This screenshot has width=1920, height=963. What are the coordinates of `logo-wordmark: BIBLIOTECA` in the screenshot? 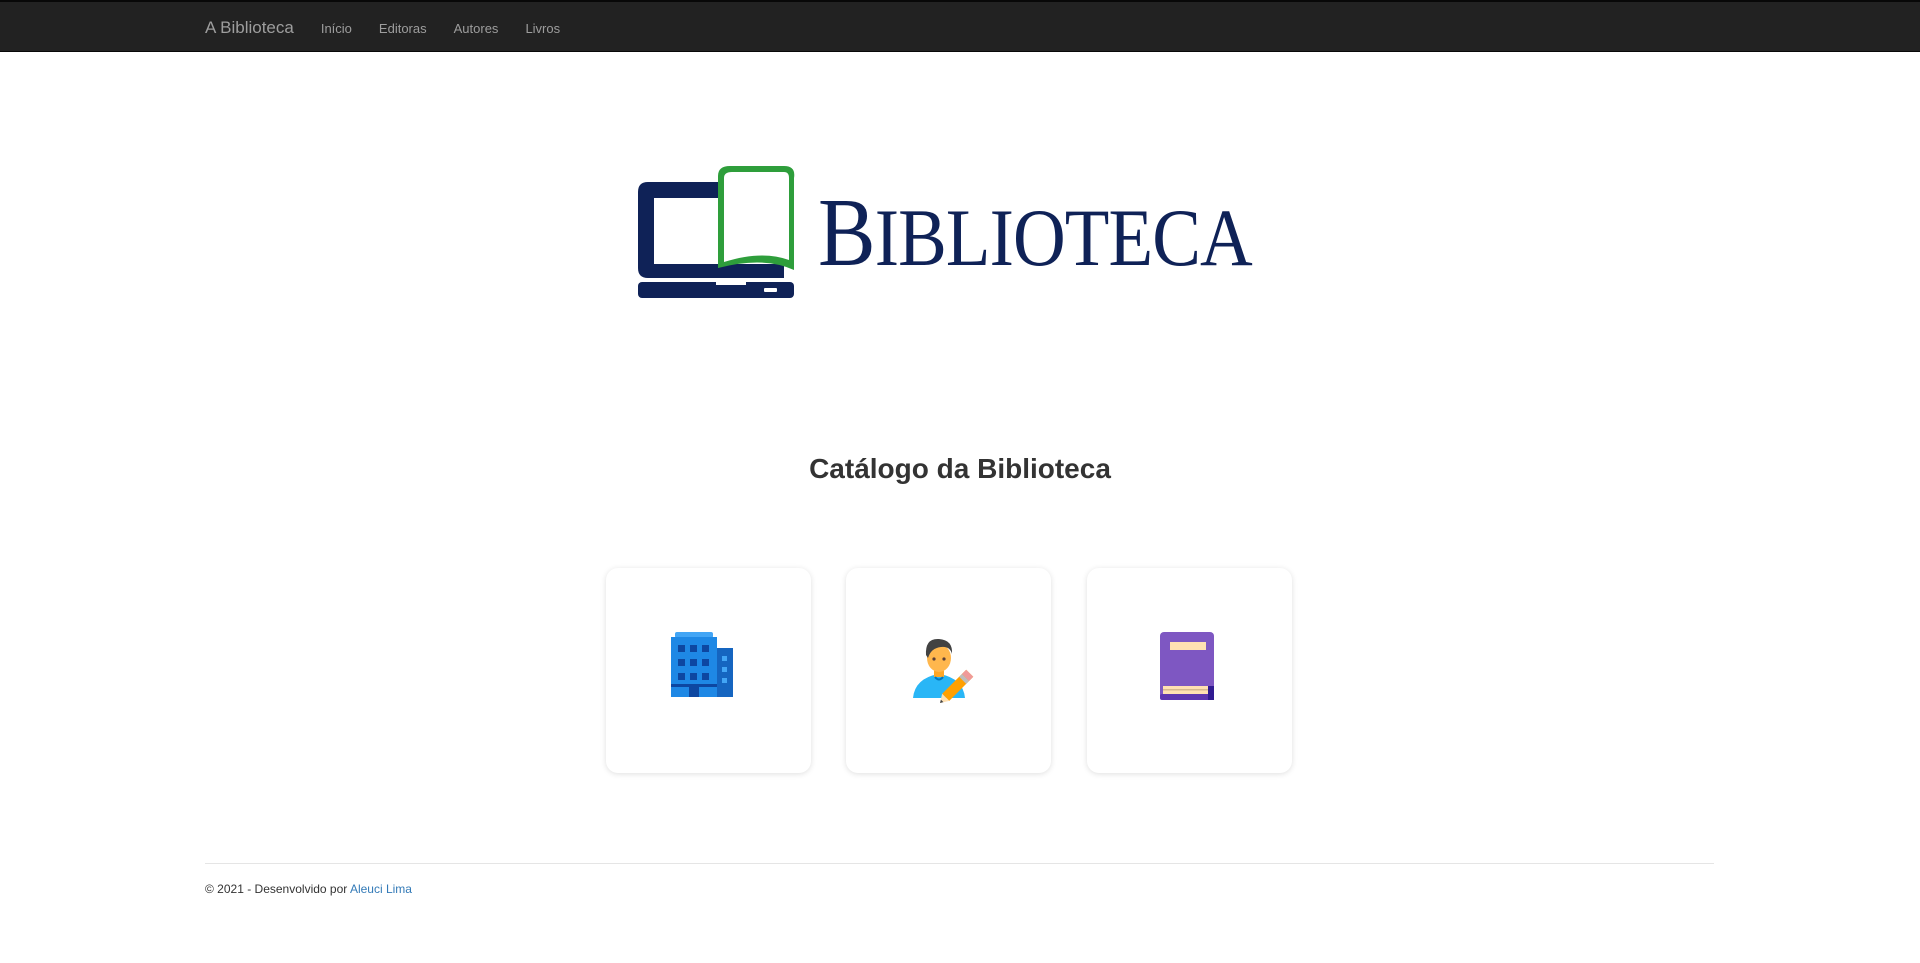 It's located at (1035, 234).